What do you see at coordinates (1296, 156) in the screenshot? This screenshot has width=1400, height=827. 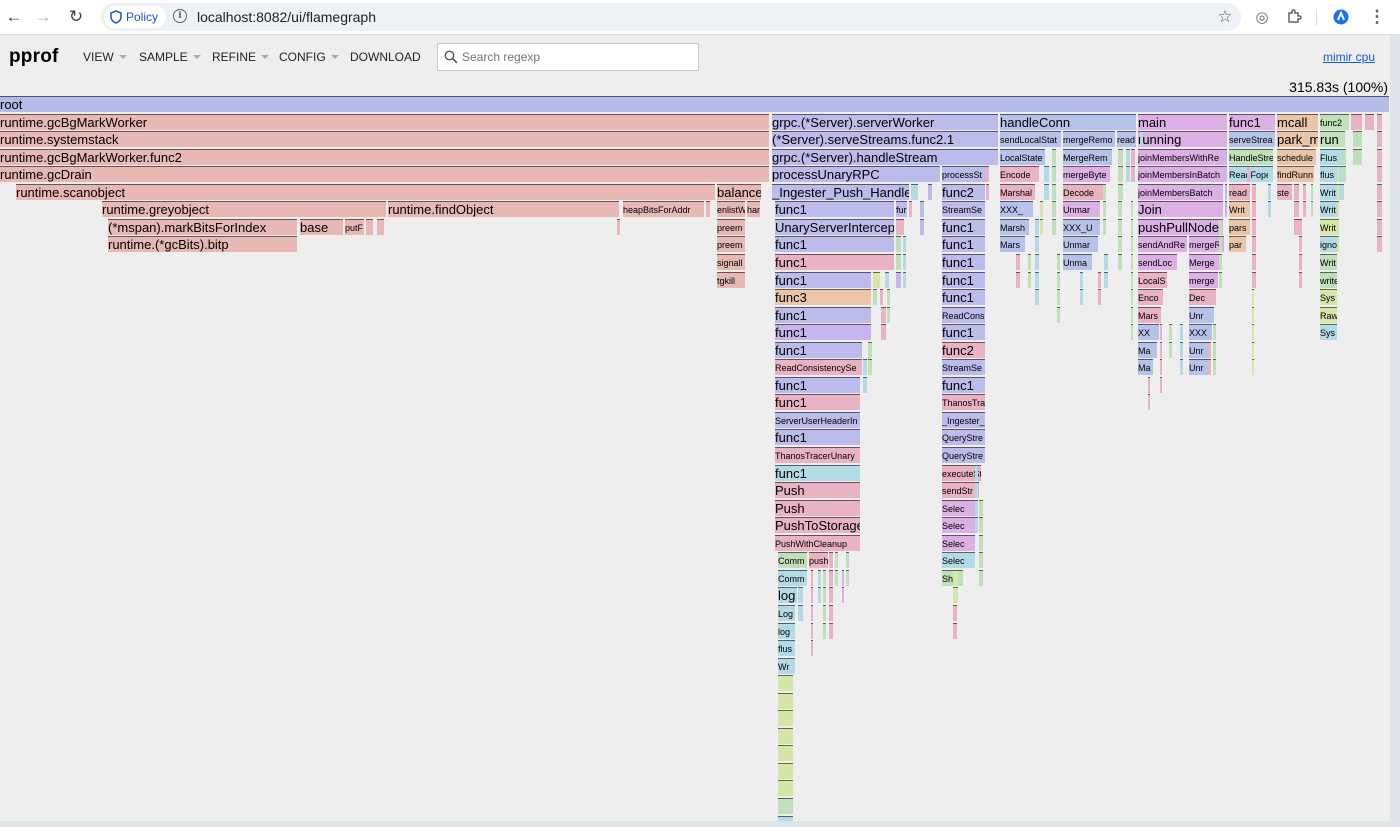 I see `flame-frame: schedule` at bounding box center [1296, 156].